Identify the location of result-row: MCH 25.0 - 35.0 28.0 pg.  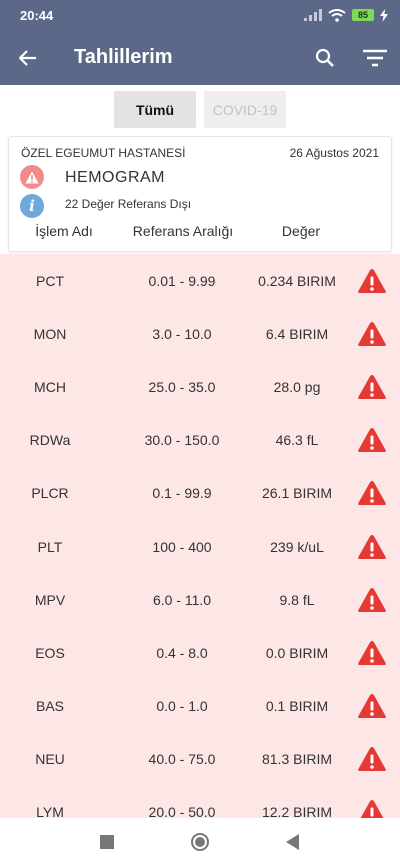
(200, 386).